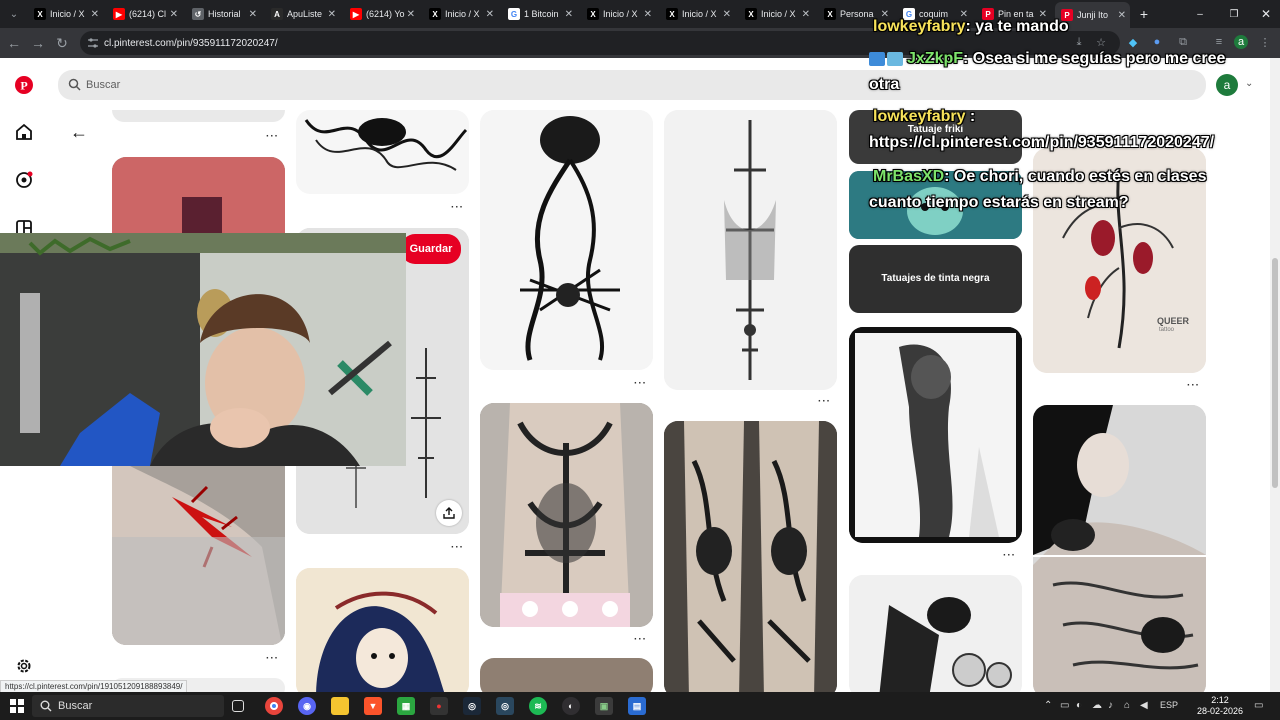 The height and width of the screenshot is (720, 1280). What do you see at coordinates (1157, 42) in the screenshot?
I see `extension-icon: ●` at bounding box center [1157, 42].